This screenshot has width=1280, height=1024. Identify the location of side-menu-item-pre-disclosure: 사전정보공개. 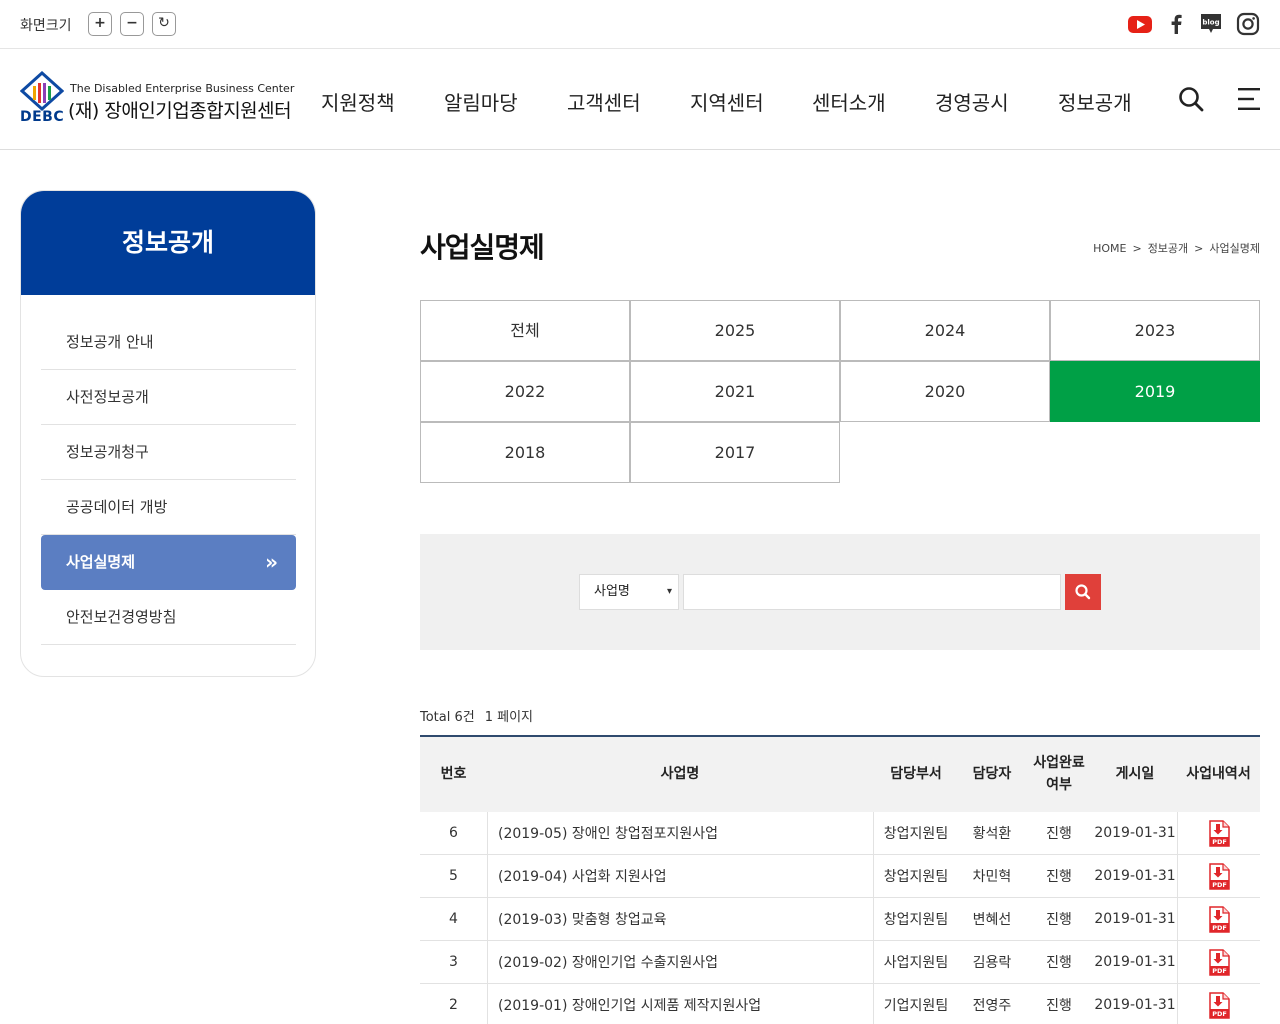
(168, 397).